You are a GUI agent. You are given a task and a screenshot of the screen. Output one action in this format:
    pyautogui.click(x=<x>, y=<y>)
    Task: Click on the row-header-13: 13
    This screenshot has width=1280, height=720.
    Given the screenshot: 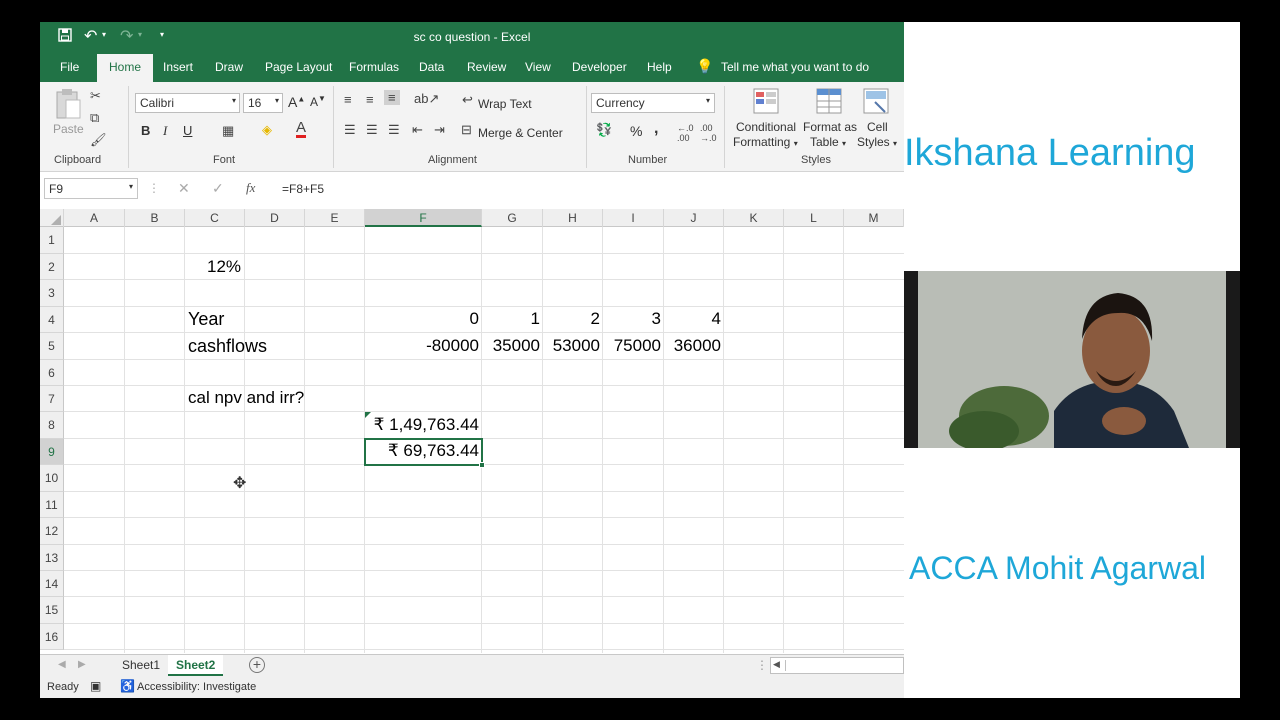 What is the action you would take?
    pyautogui.click(x=52, y=558)
    